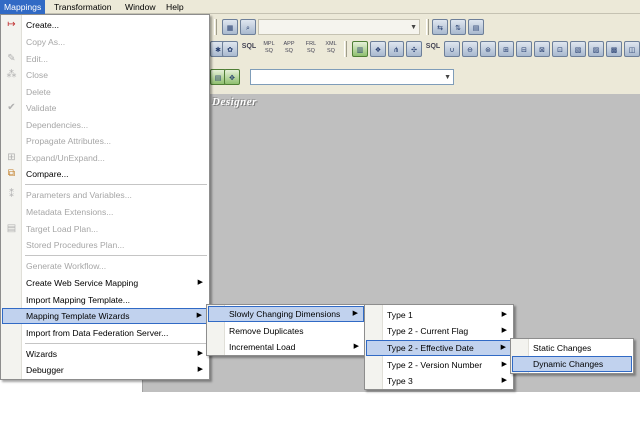 The image size is (640, 425). Describe the element at coordinates (396, 49) in the screenshot. I see `router-icon: ⋔` at that location.